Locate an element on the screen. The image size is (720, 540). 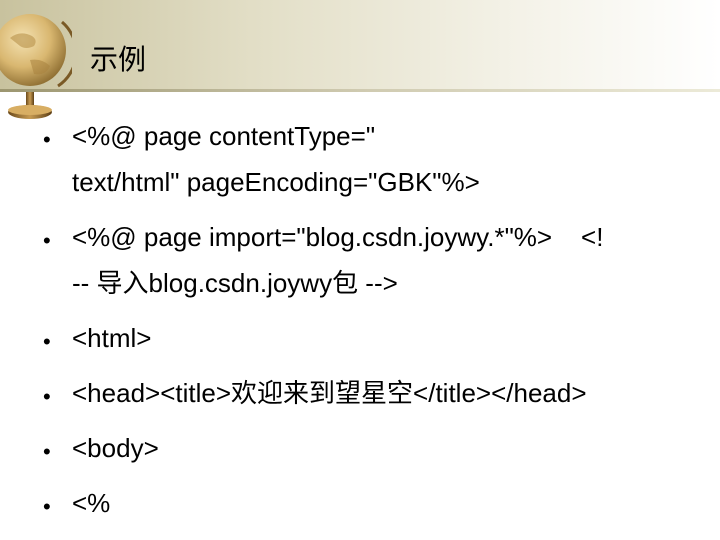
bullet-text-line: <%@ page import="blog.csdn.joywy.*"%> <! is located at coordinates (338, 237).